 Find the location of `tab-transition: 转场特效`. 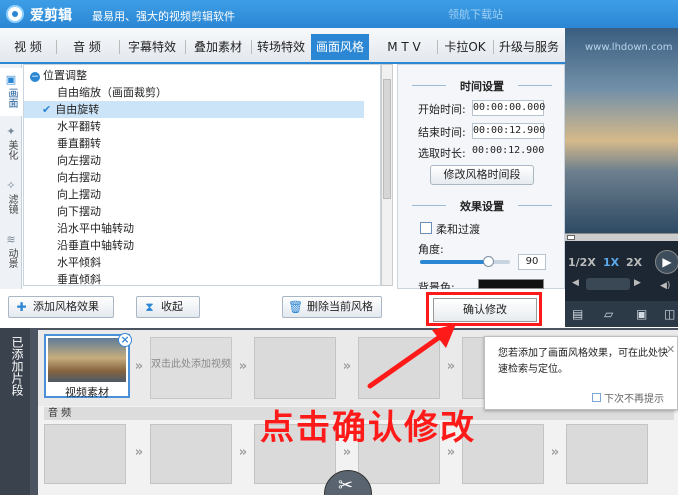

tab-transition: 转场特效 is located at coordinates (281, 47).